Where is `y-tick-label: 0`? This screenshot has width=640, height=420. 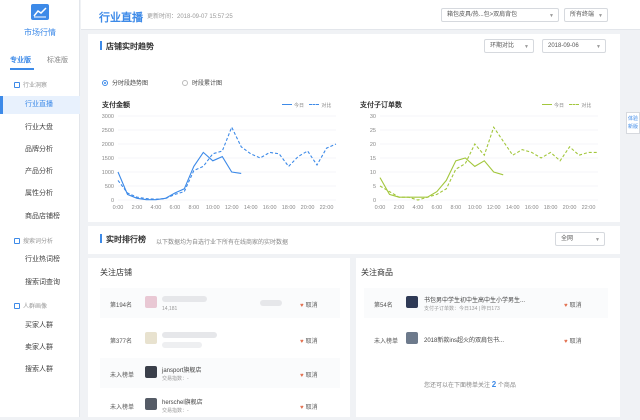 y-tick-label: 0 is located at coordinates (112, 201).